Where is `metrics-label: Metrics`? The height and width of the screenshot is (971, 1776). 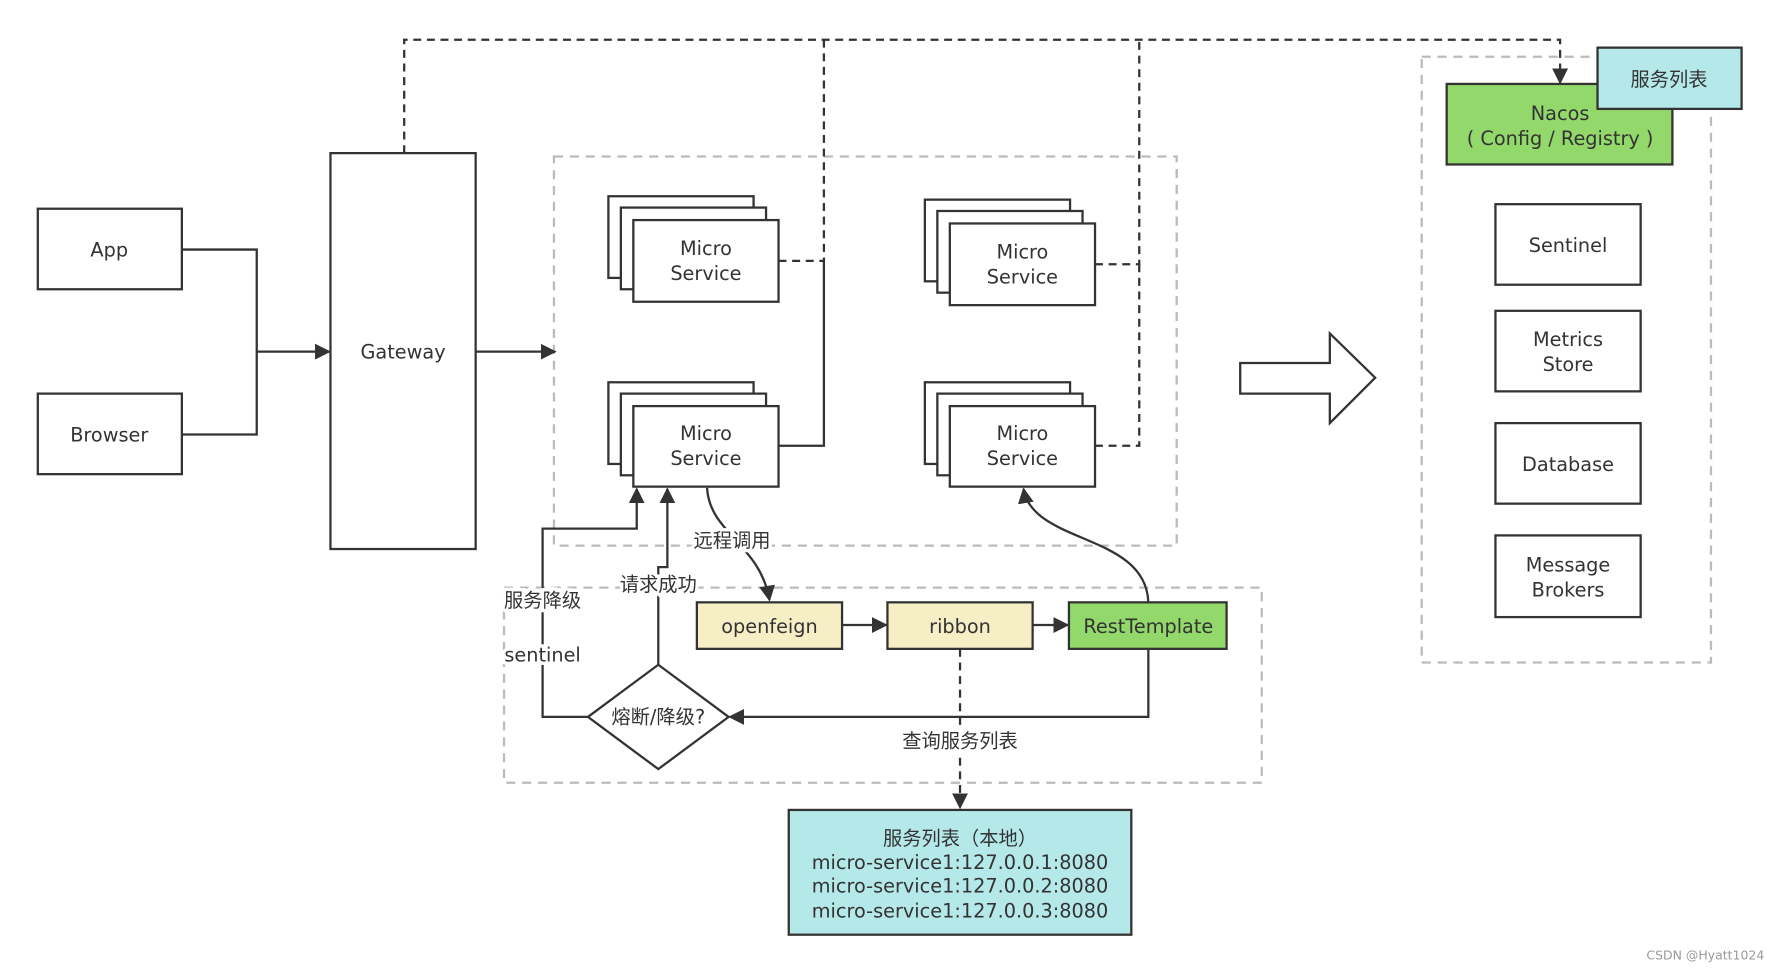 metrics-label: Metrics is located at coordinates (1568, 339).